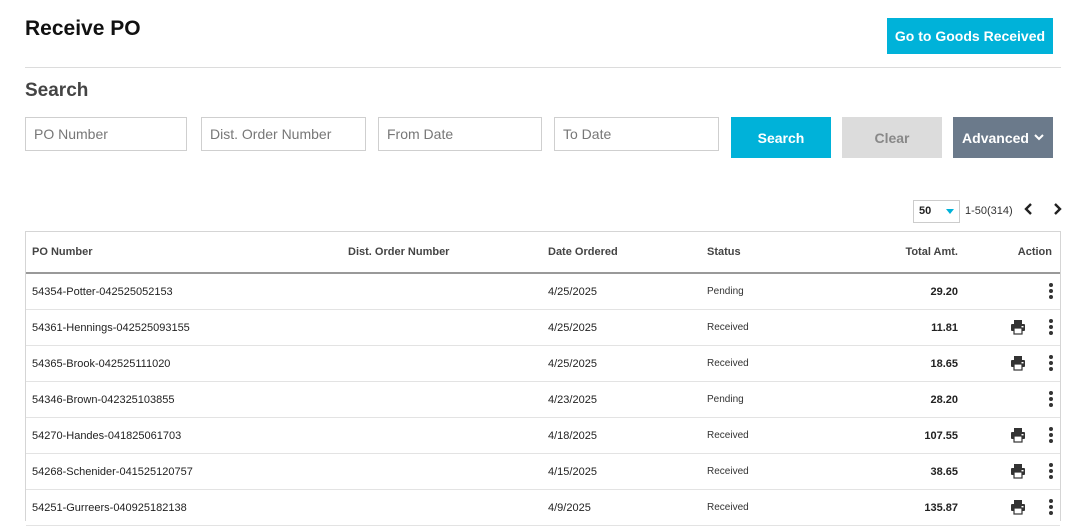 The width and height of the screenshot is (1075, 526). Describe the element at coordinates (1039, 137) in the screenshot. I see `chevron-down-icon` at that location.